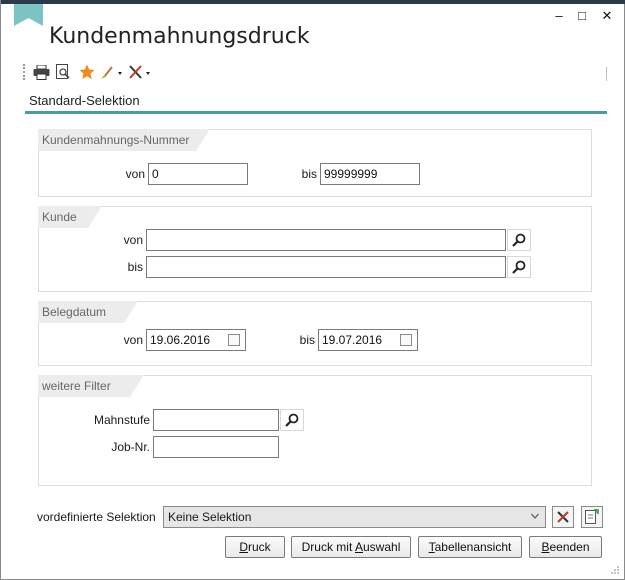 The width and height of the screenshot is (625, 580). Describe the element at coordinates (315, 72) in the screenshot. I see `toolbar` at that location.